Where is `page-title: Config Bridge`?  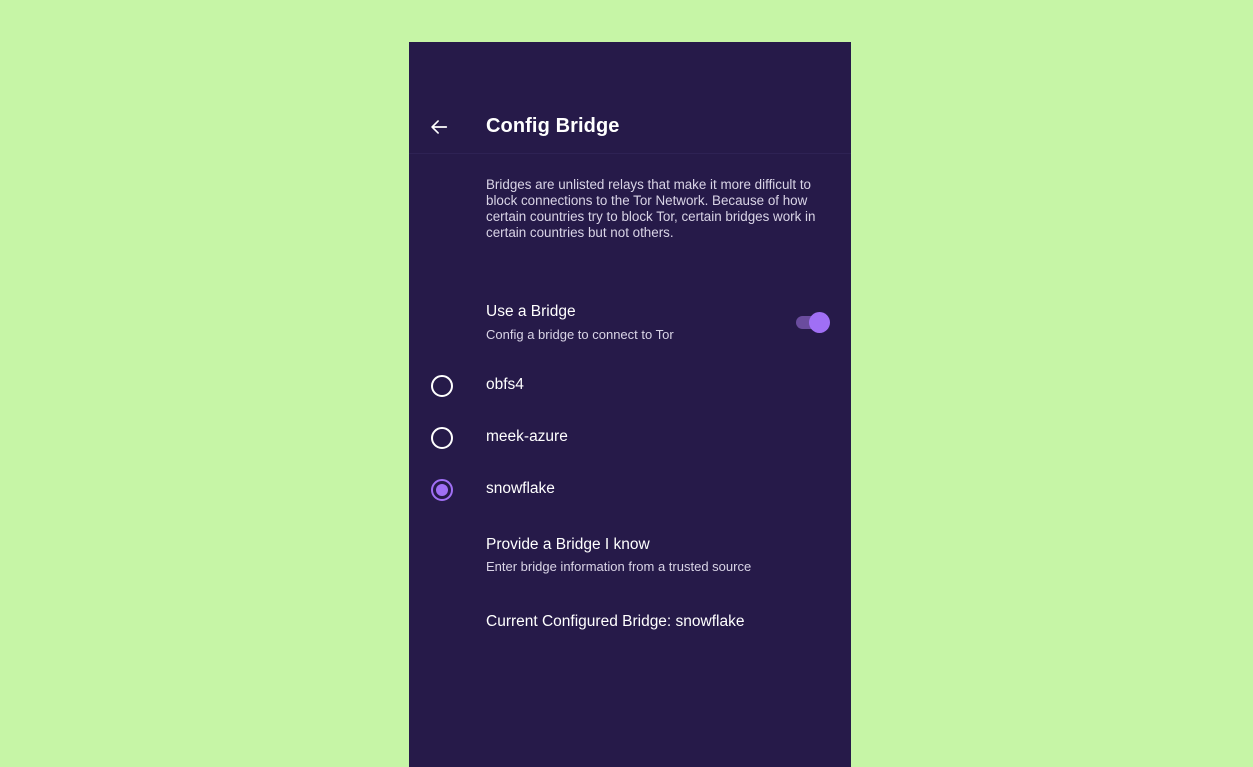 page-title: Config Bridge is located at coordinates (553, 126).